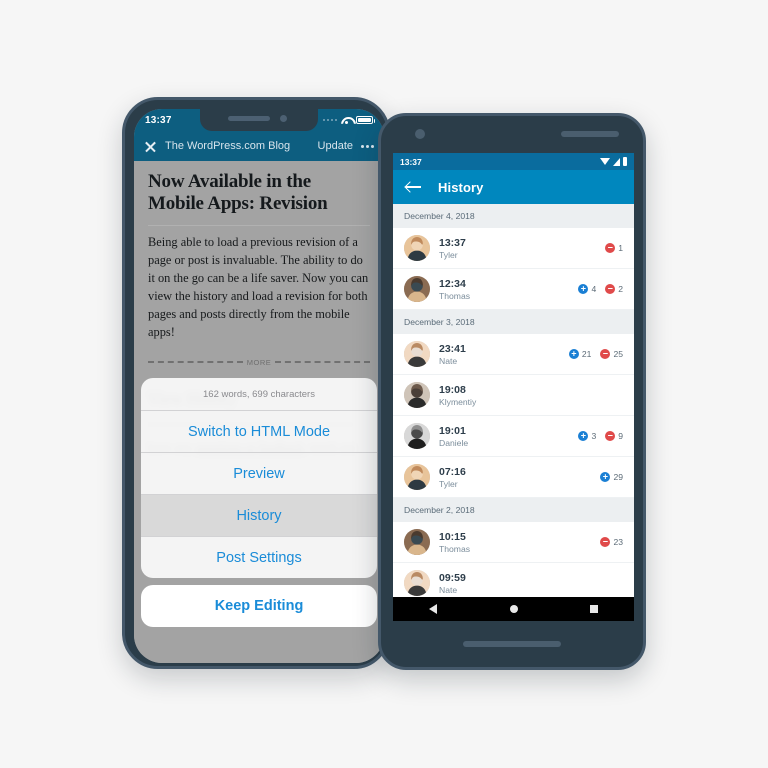 This screenshot has height=768, width=768. Describe the element at coordinates (259, 394) in the screenshot. I see `word-count-label: 162 words, 699 characters` at that location.